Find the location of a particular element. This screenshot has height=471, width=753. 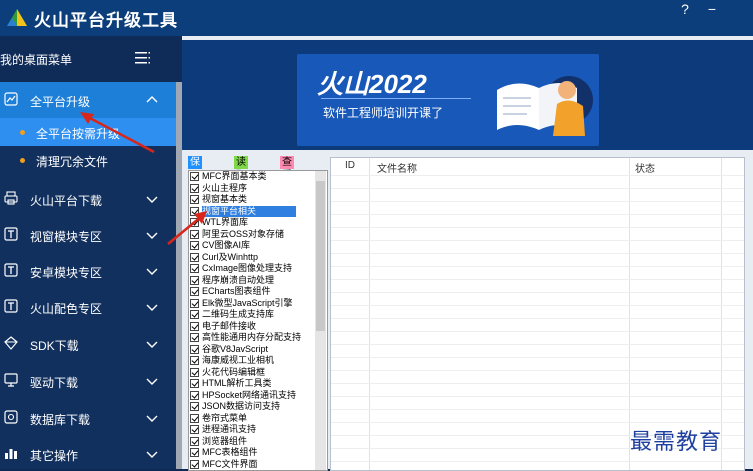

minimize-button: − is located at coordinates (712, 10).